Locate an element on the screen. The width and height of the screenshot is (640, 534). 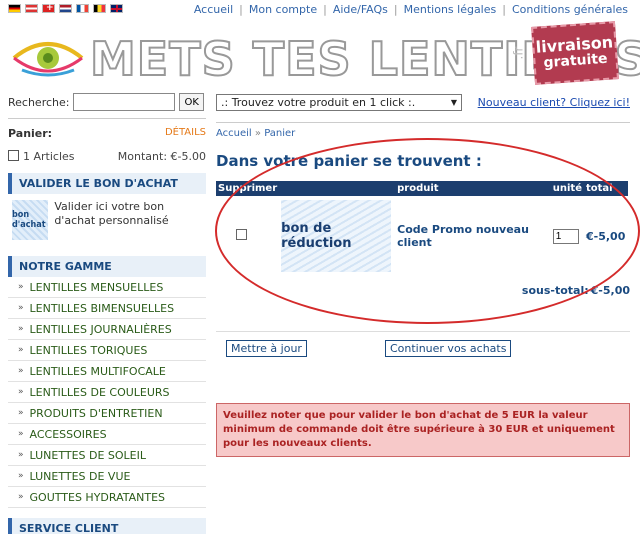
delete-cell is located at coordinates (247, 236).